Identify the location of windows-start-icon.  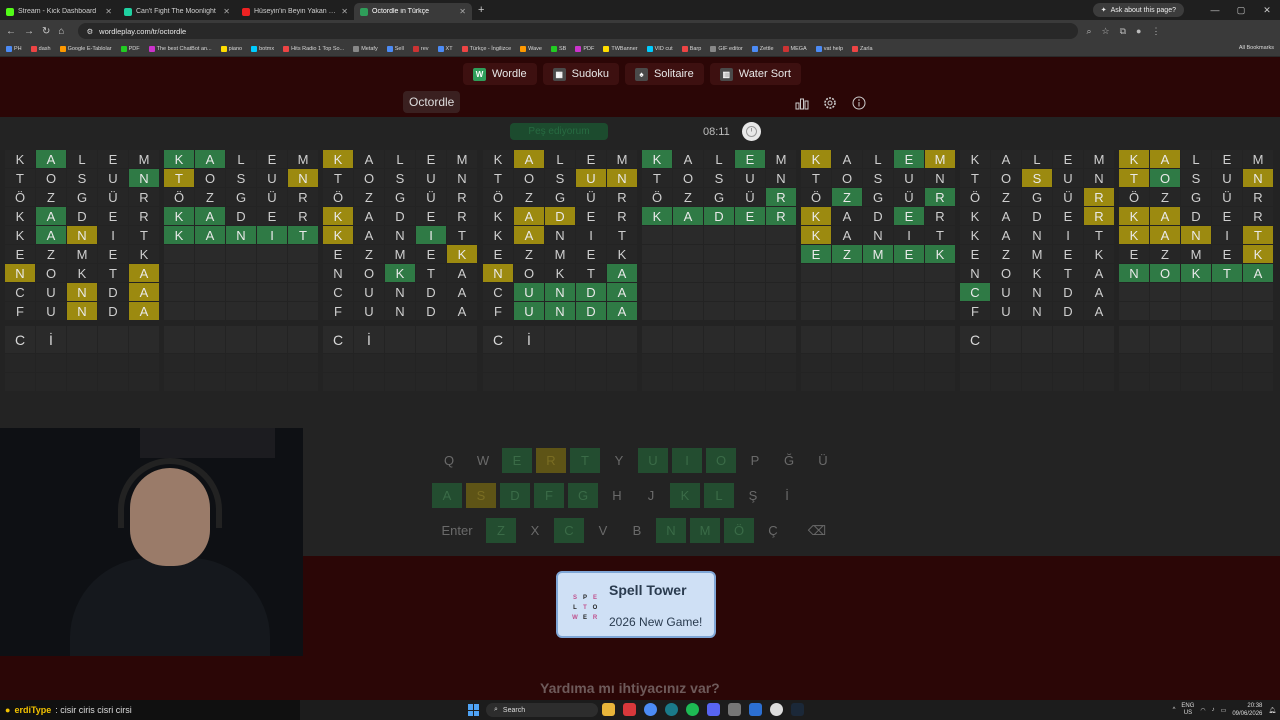
(474, 710).